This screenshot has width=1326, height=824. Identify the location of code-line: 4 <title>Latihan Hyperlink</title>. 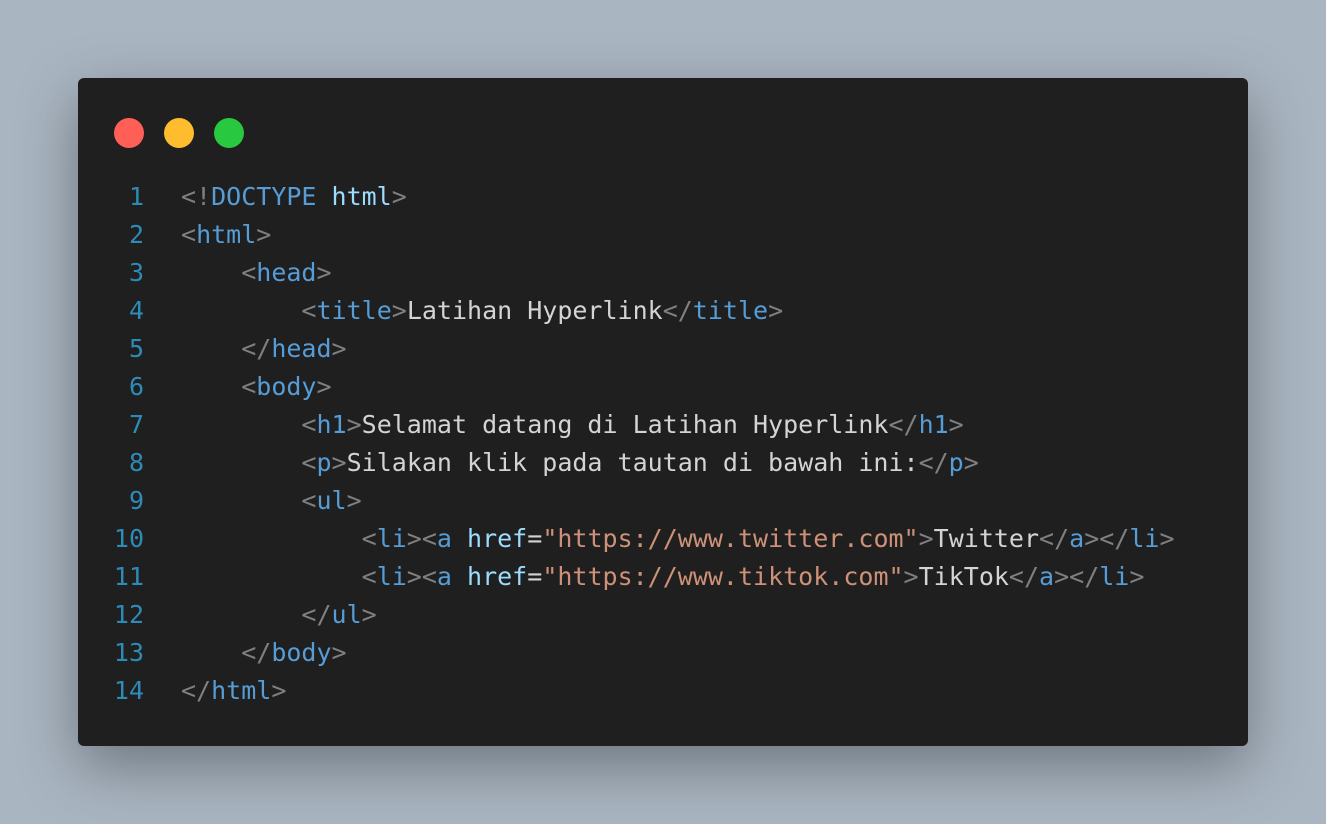
(663, 311).